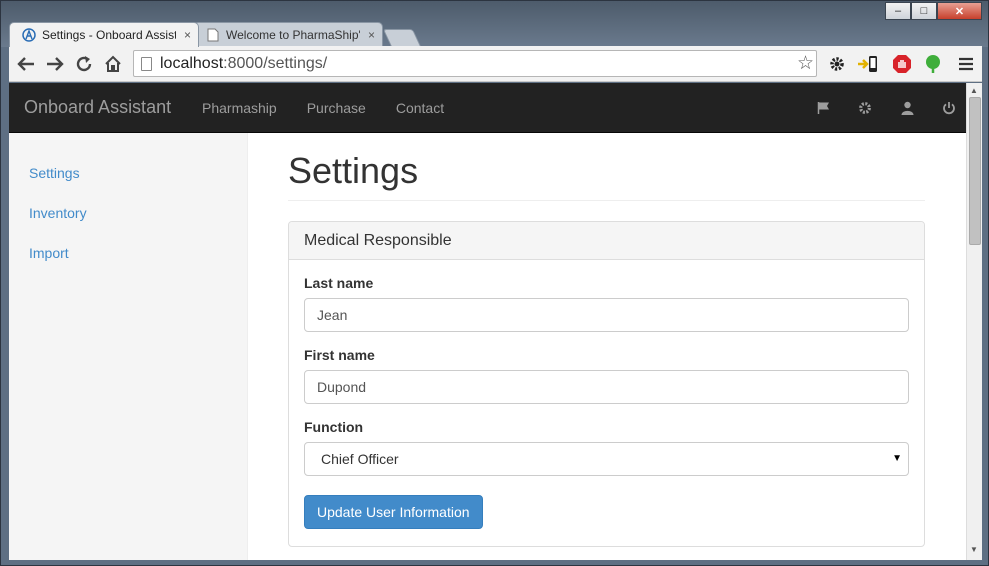 Image resolution: width=989 pixels, height=566 pixels. What do you see at coordinates (974, 321) in the screenshot?
I see `vertical-scrollbar: ▲ ▼` at bounding box center [974, 321].